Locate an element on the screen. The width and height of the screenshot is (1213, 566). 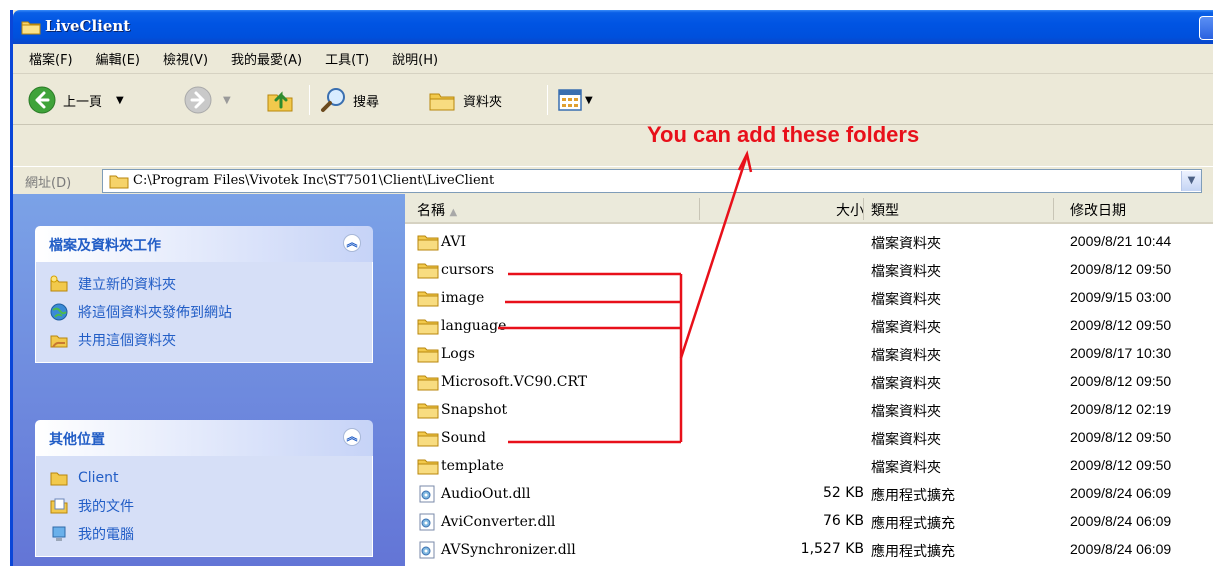
search-label: 搜尋 is located at coordinates (366, 102).